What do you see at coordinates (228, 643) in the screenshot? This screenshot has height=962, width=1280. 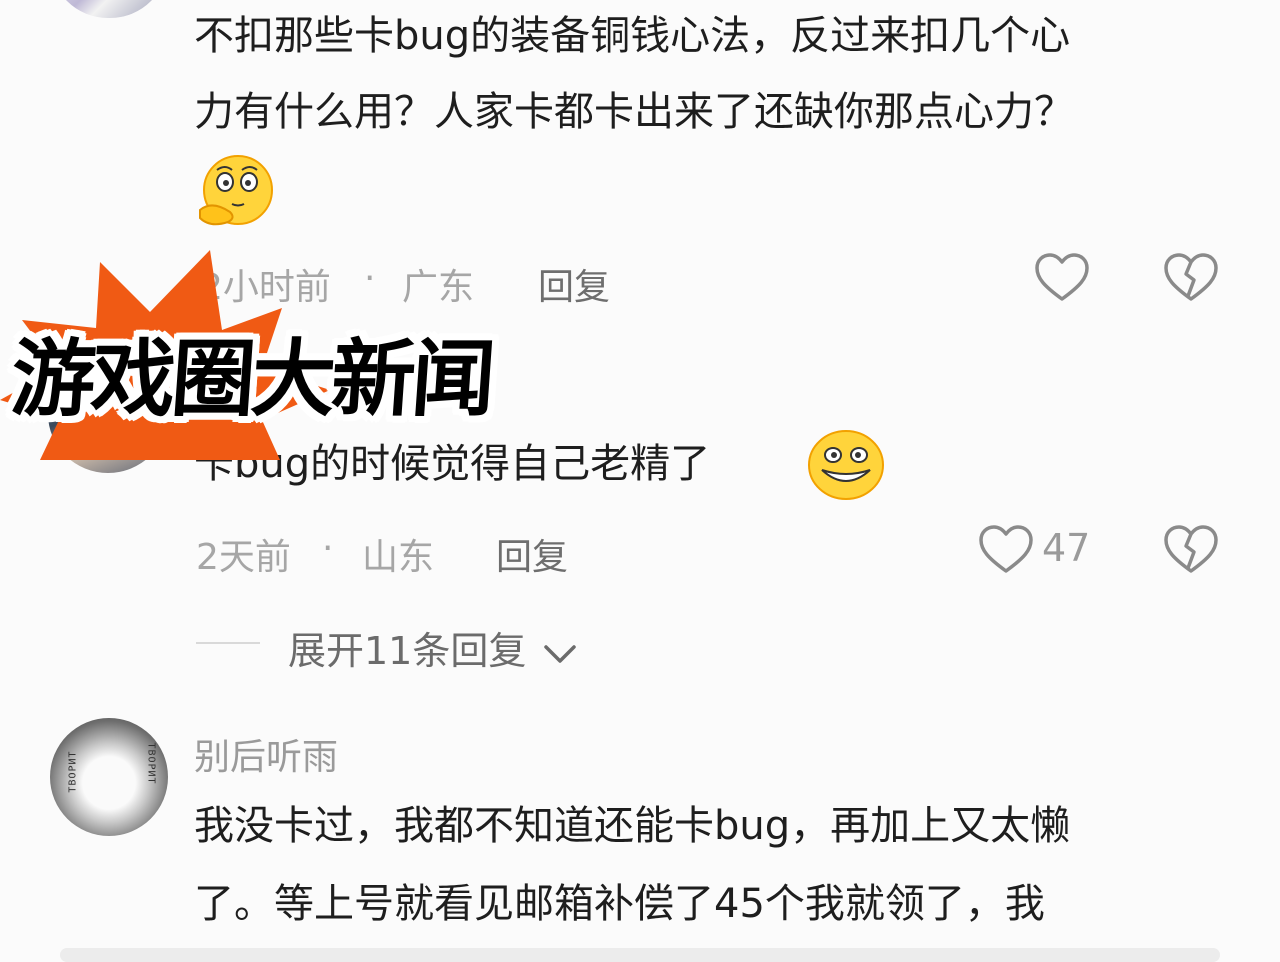 I see `divider` at bounding box center [228, 643].